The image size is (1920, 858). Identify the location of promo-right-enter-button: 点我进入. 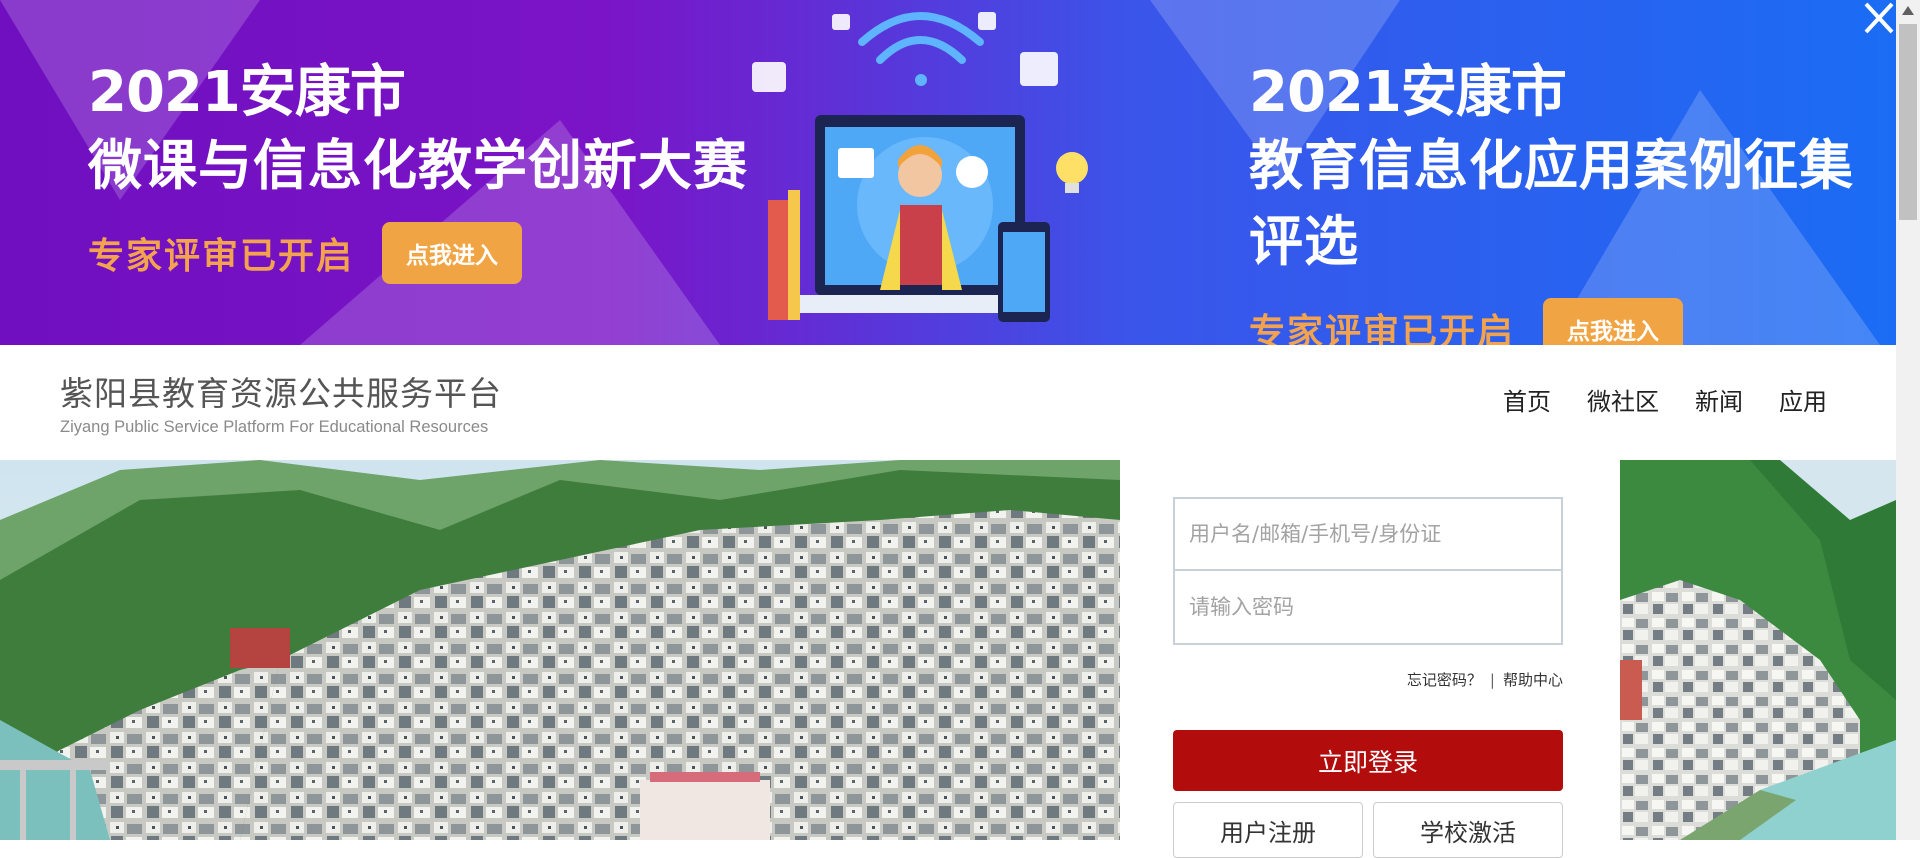
(1613, 321).